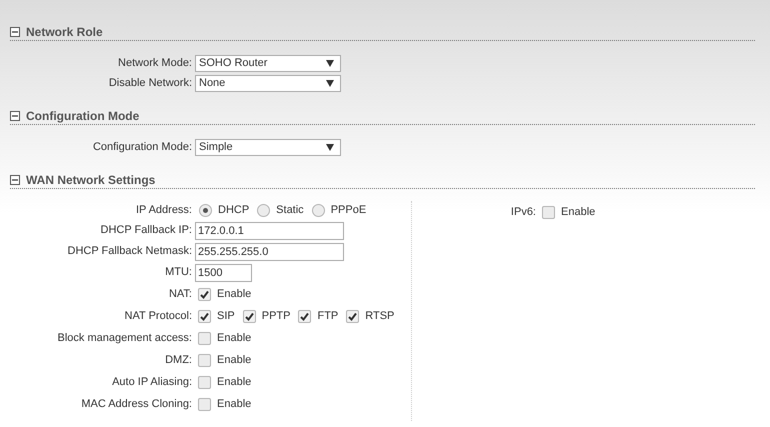 The width and height of the screenshot is (770, 427). Describe the element at coordinates (158, 316) in the screenshot. I see `field-label: NAT Protocol:` at that location.